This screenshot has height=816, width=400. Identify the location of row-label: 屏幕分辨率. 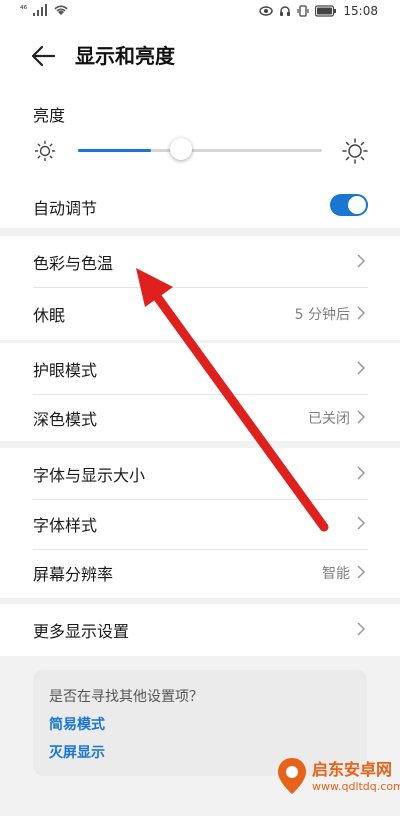
(73, 574).